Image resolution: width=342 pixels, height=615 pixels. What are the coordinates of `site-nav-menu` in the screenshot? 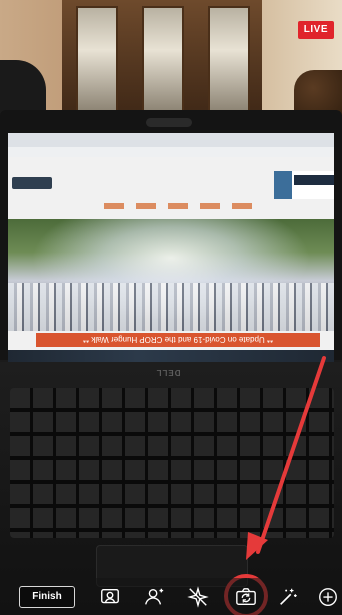 It's located at (184, 206).